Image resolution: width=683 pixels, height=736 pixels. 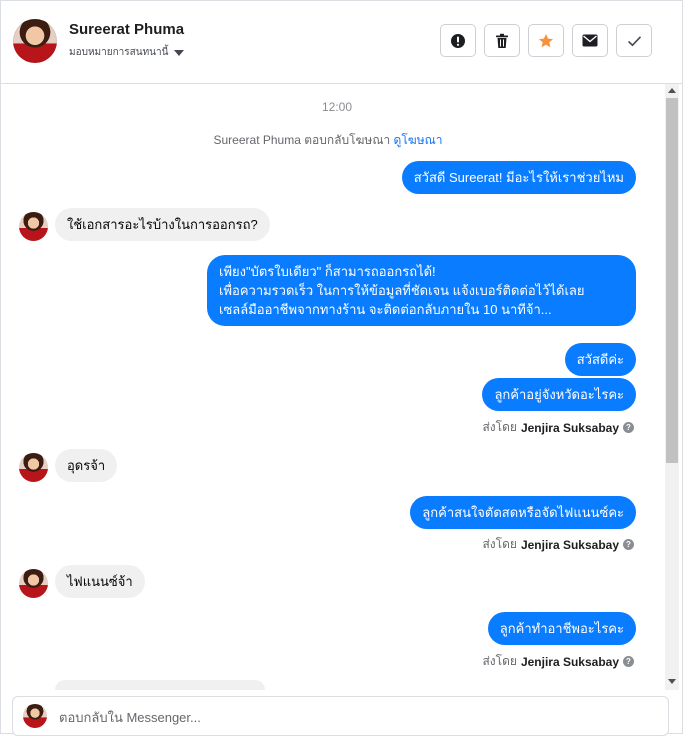 What do you see at coordinates (35, 716) in the screenshot?
I see `page-avatar` at bounding box center [35, 716].